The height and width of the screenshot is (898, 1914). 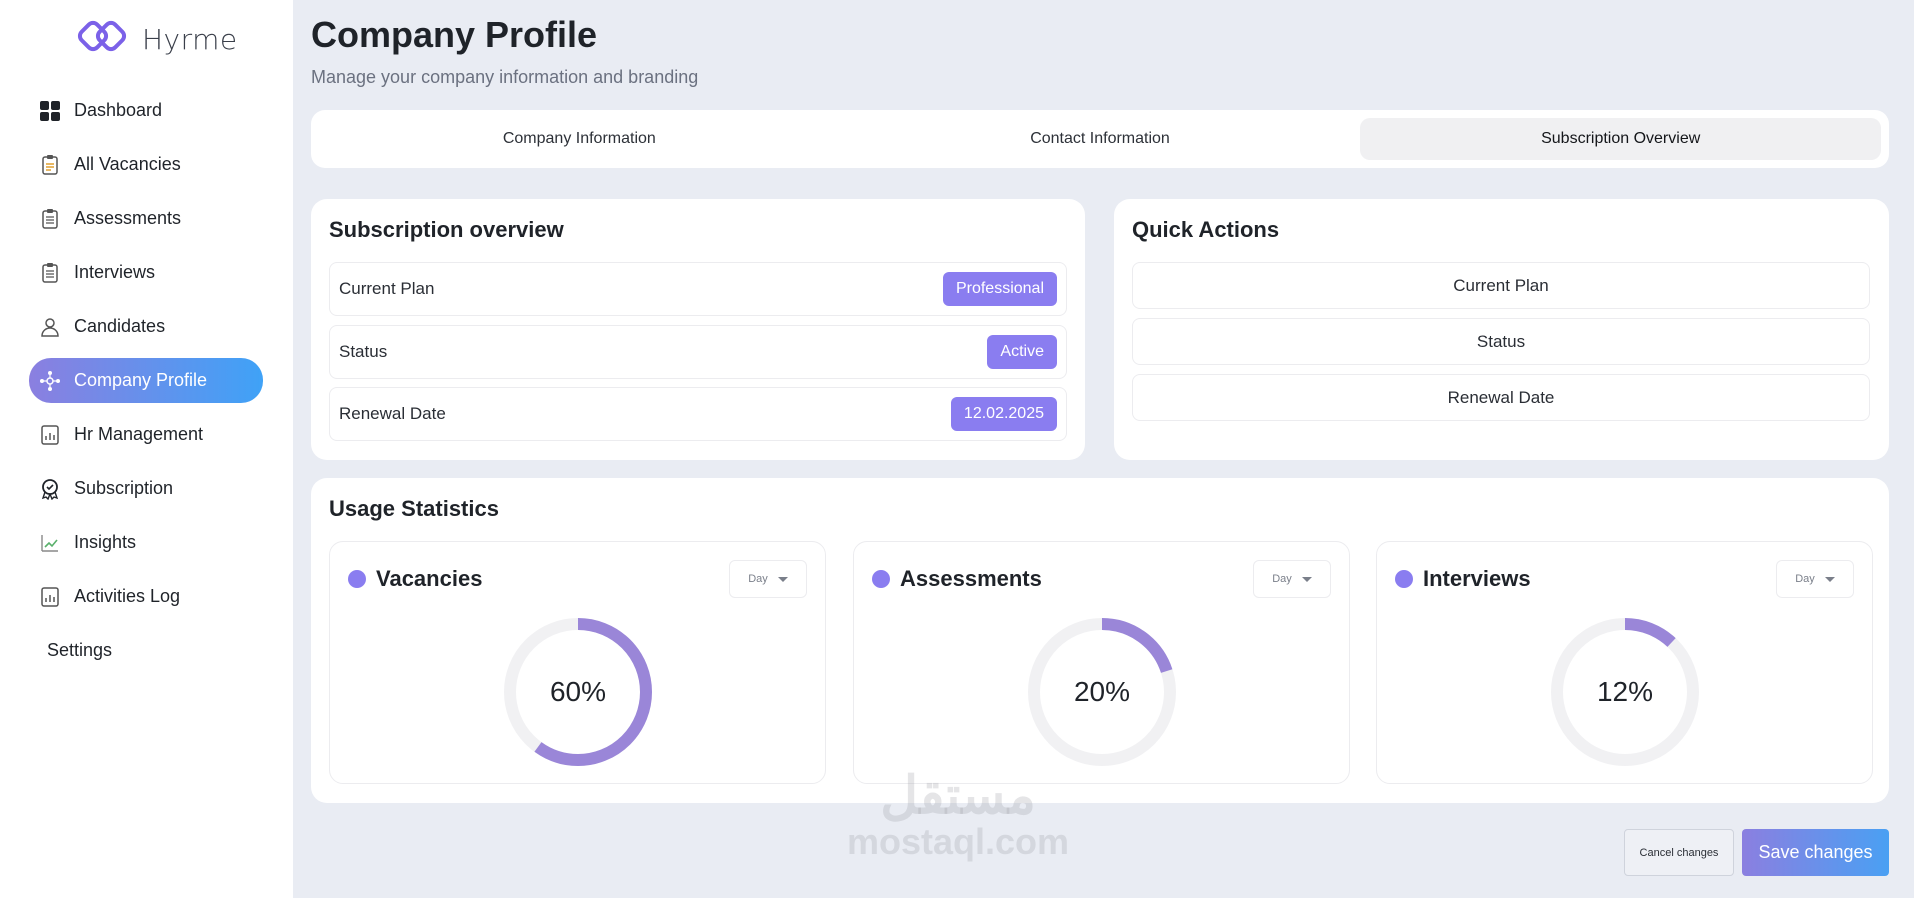 What do you see at coordinates (1101, 662) in the screenshot?
I see `stat-assessments: Assessments Day 20%` at bounding box center [1101, 662].